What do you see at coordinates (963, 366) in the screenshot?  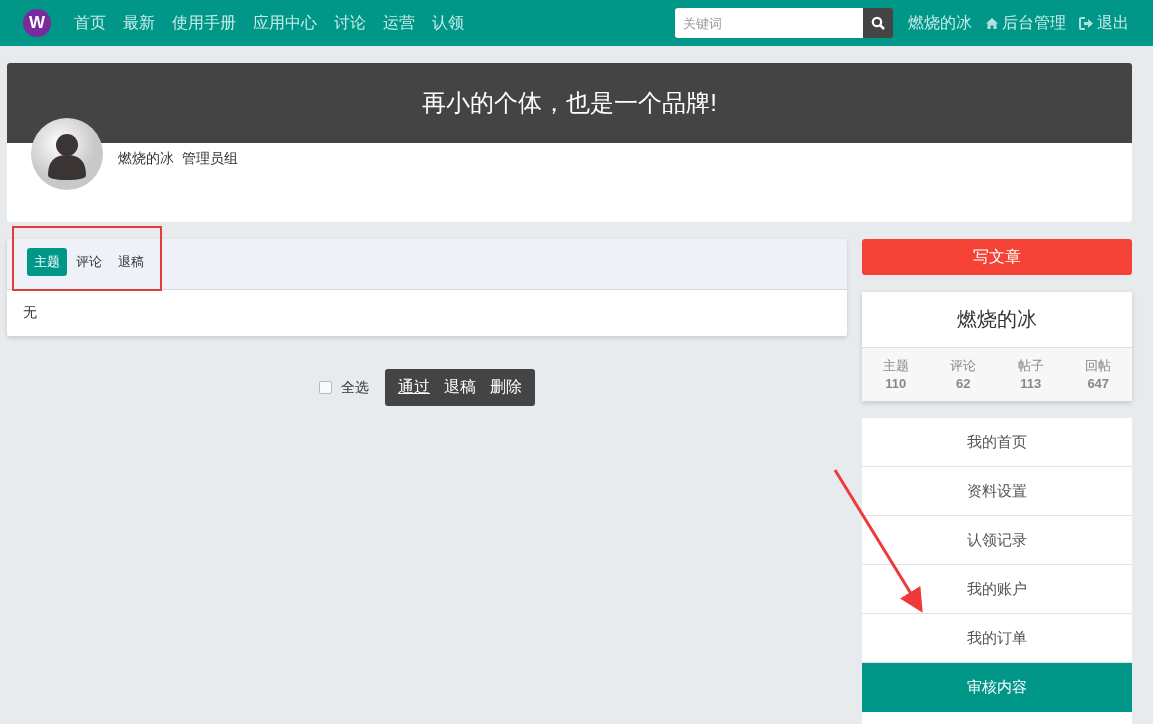 I see `stat-label: 评论` at bounding box center [963, 366].